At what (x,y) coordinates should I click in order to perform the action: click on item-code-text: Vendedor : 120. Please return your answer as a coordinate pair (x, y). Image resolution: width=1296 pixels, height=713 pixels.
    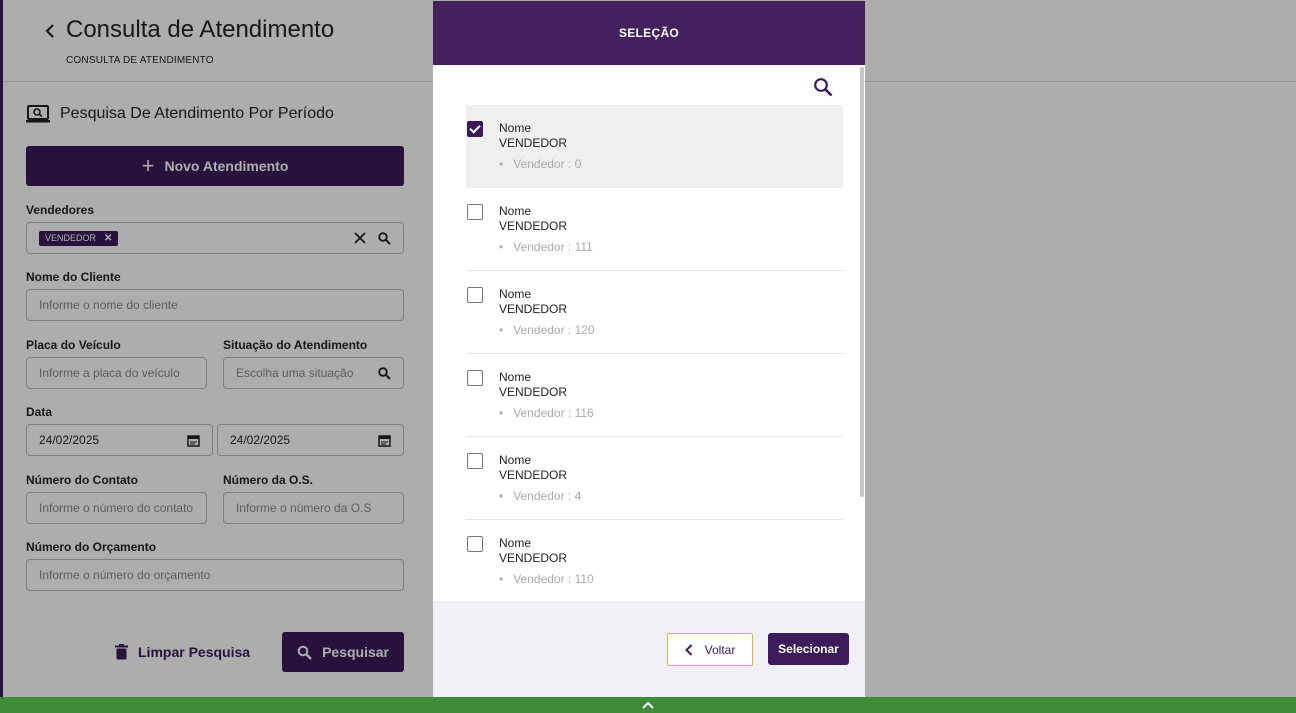
    Looking at the image, I should click on (554, 330).